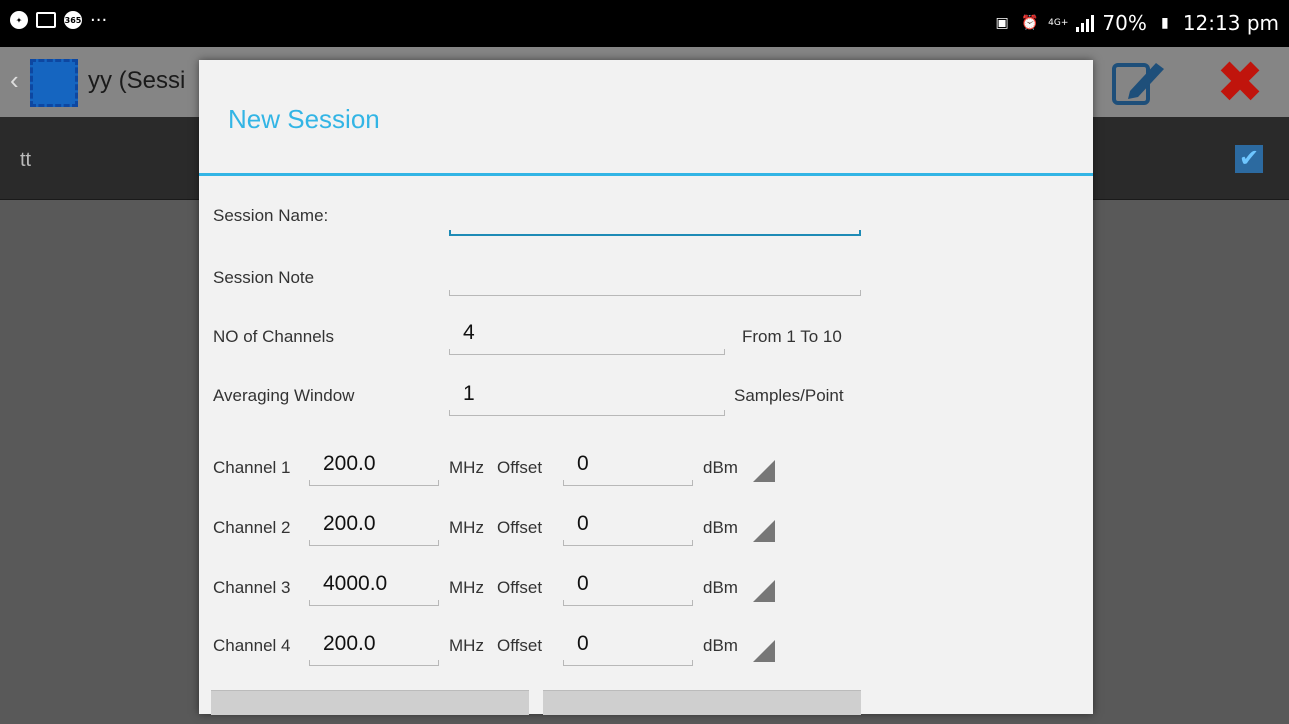  What do you see at coordinates (54, 83) in the screenshot?
I see `app-chip-icon` at bounding box center [54, 83].